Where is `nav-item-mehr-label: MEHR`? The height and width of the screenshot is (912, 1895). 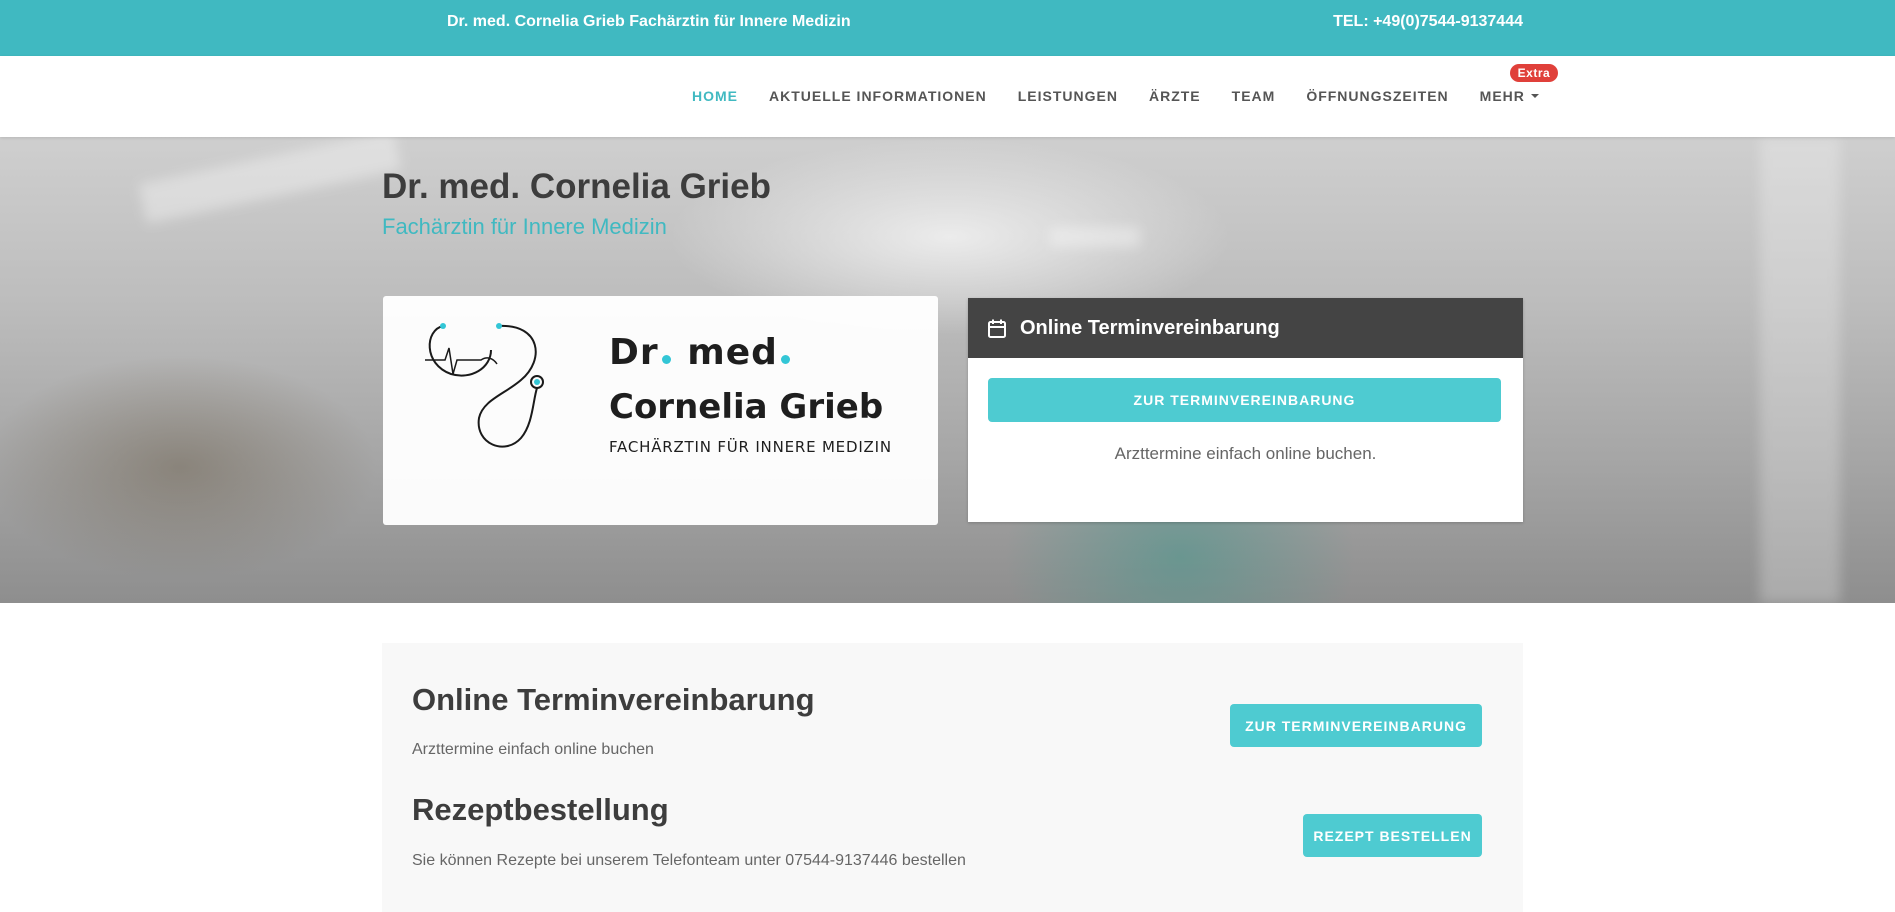 nav-item-mehr-label: MEHR is located at coordinates (1502, 96).